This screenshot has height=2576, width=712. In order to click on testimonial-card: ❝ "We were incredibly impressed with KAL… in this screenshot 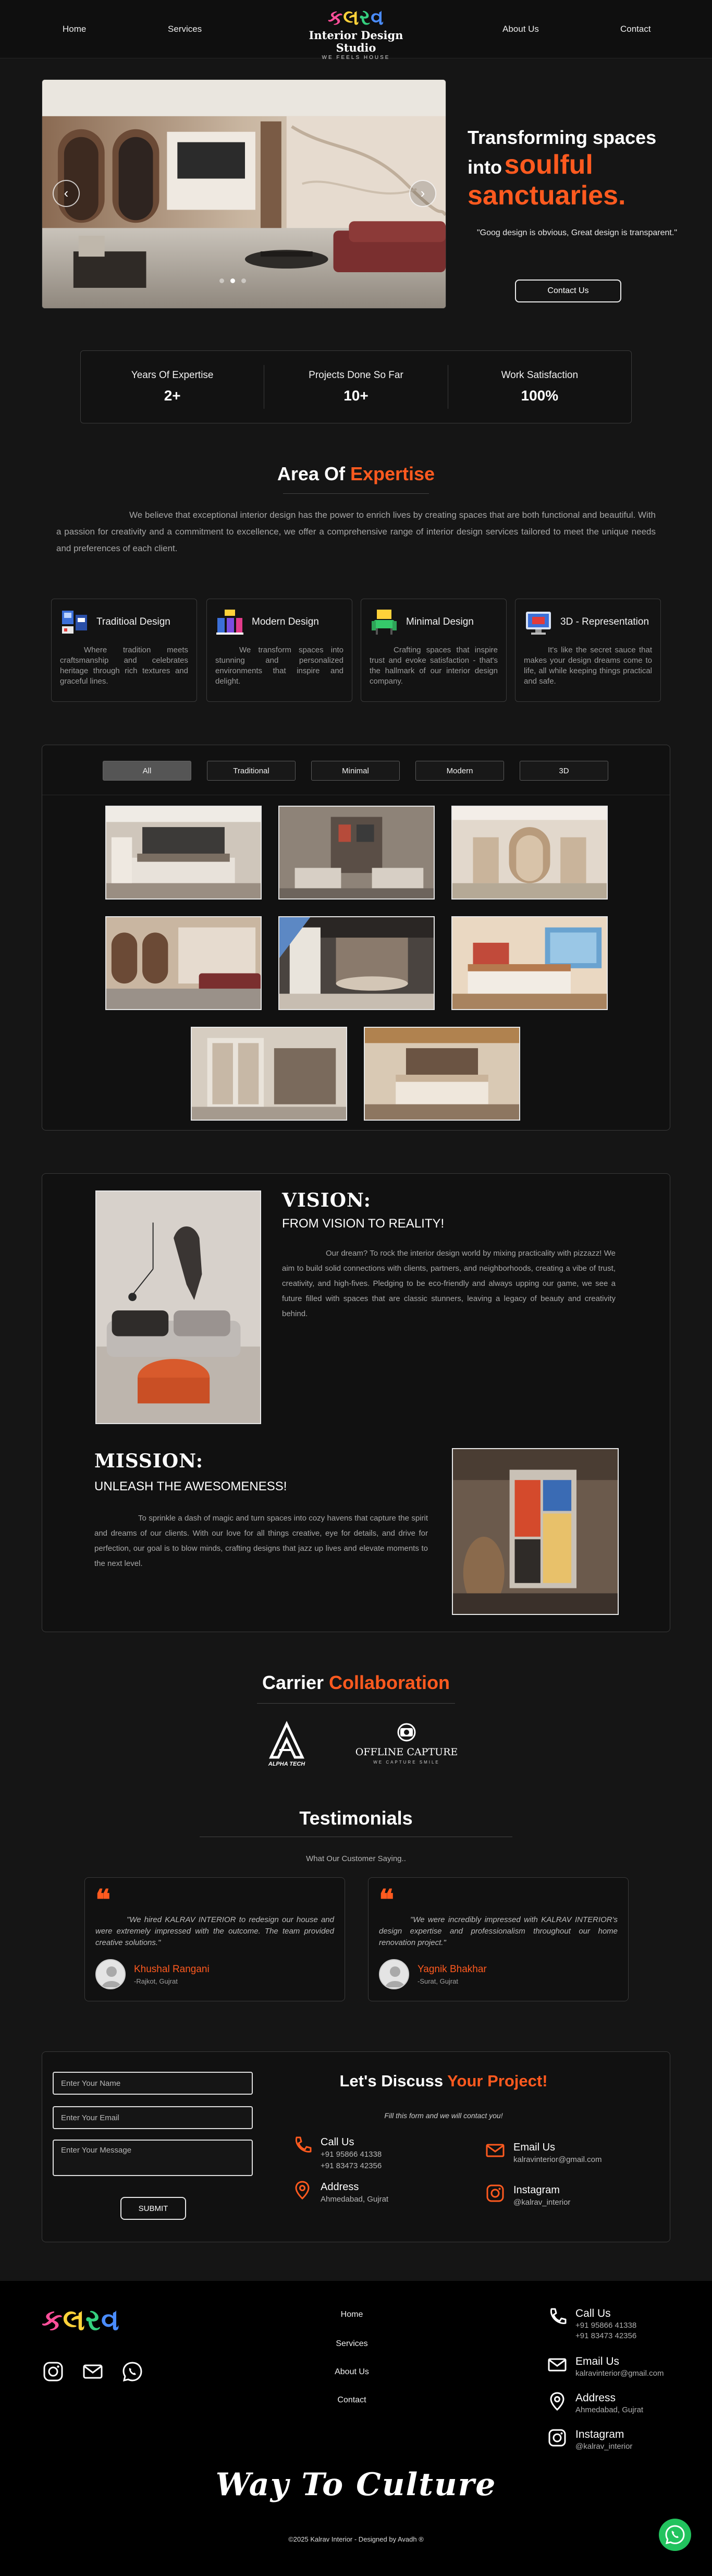, I will do `click(498, 1939)`.